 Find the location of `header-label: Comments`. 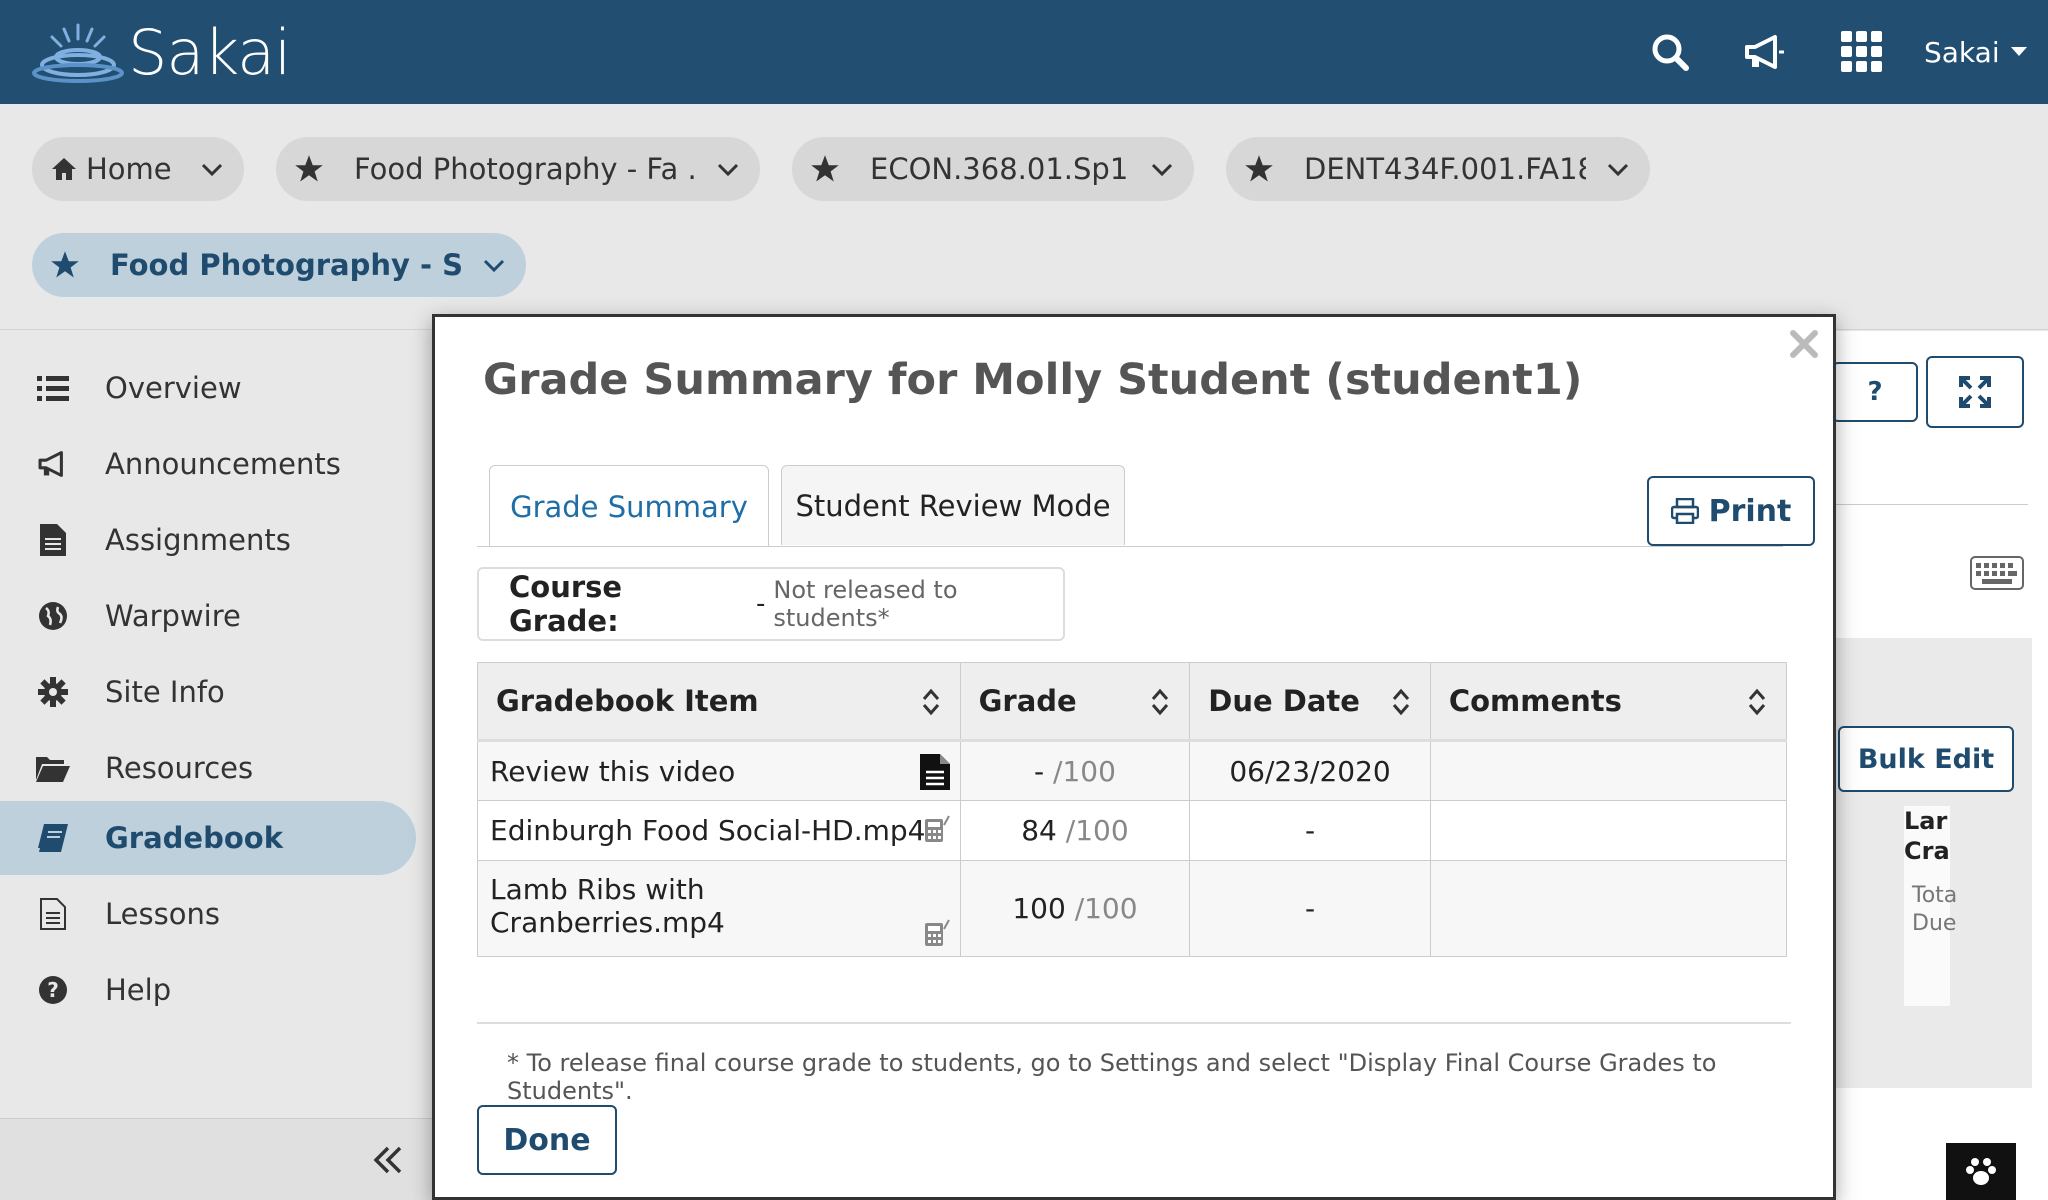

header-label: Comments is located at coordinates (1535, 701).